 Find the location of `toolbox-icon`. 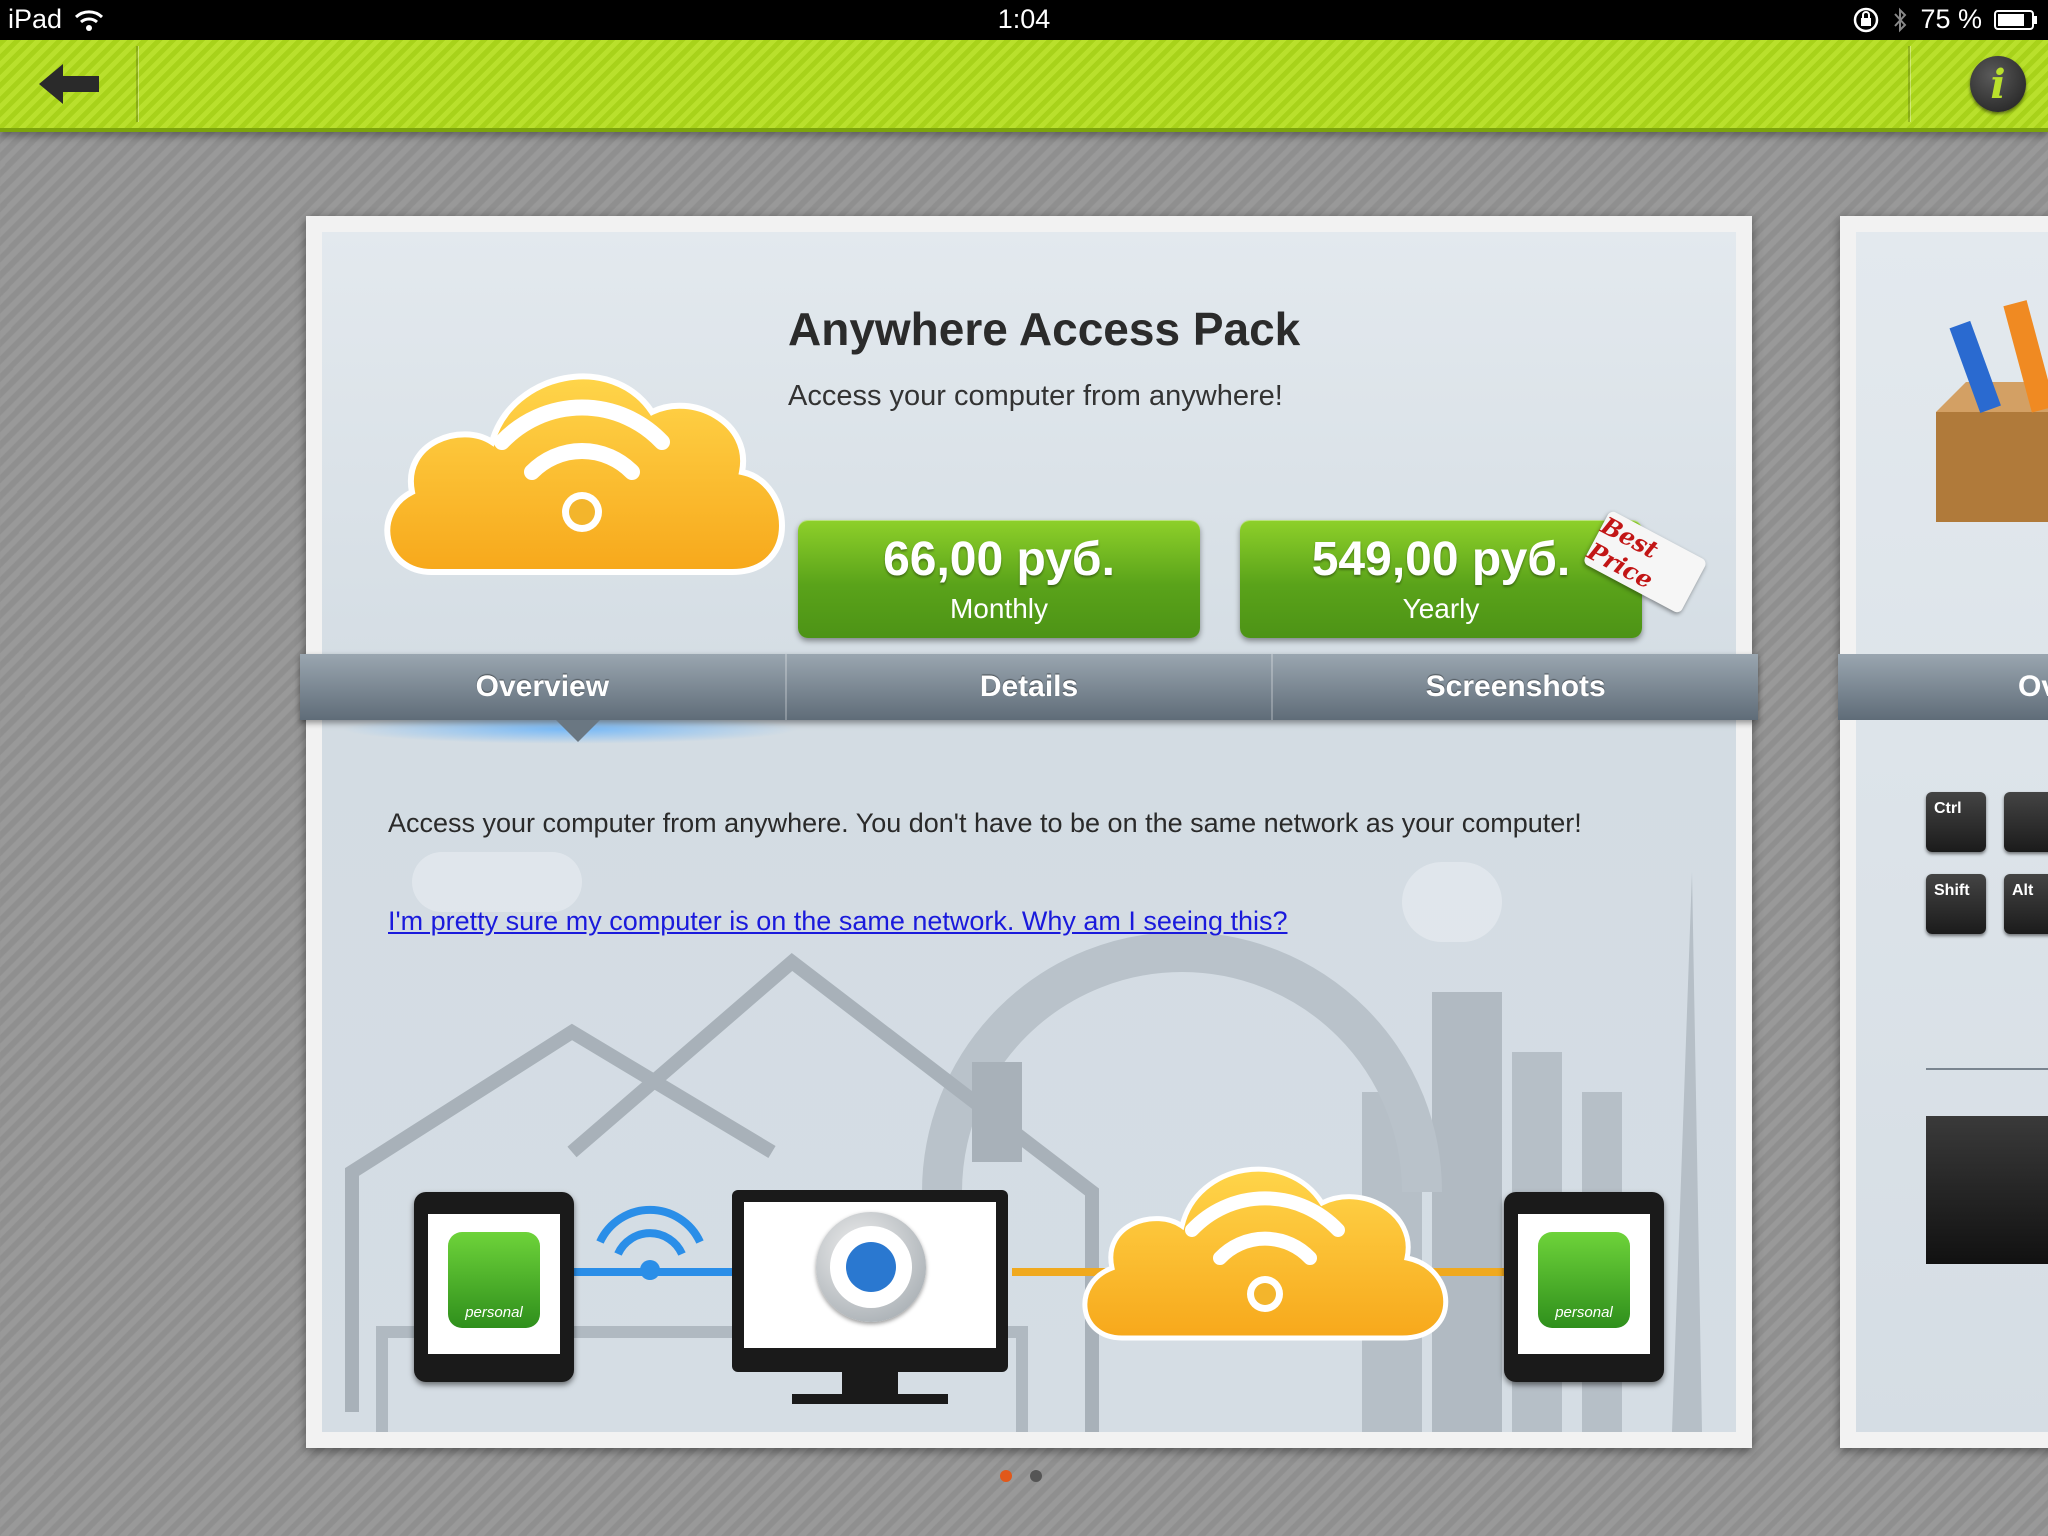

toolbox-icon is located at coordinates (1992, 411).